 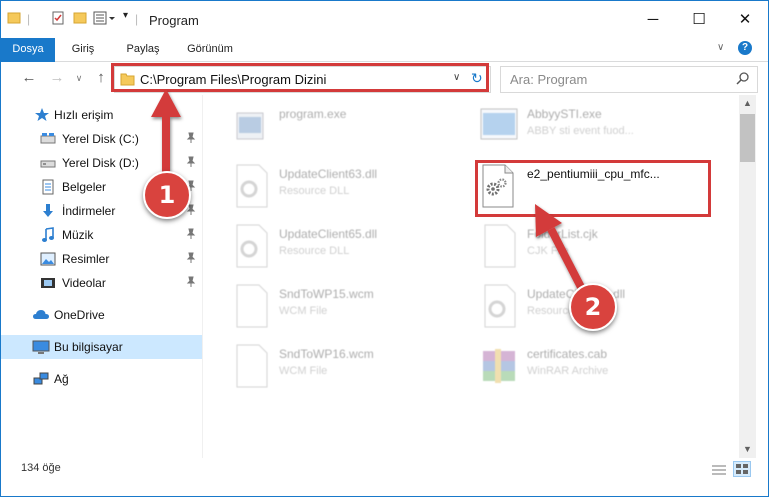 What do you see at coordinates (41, 468) in the screenshot?
I see `item-count: 134 öğe` at bounding box center [41, 468].